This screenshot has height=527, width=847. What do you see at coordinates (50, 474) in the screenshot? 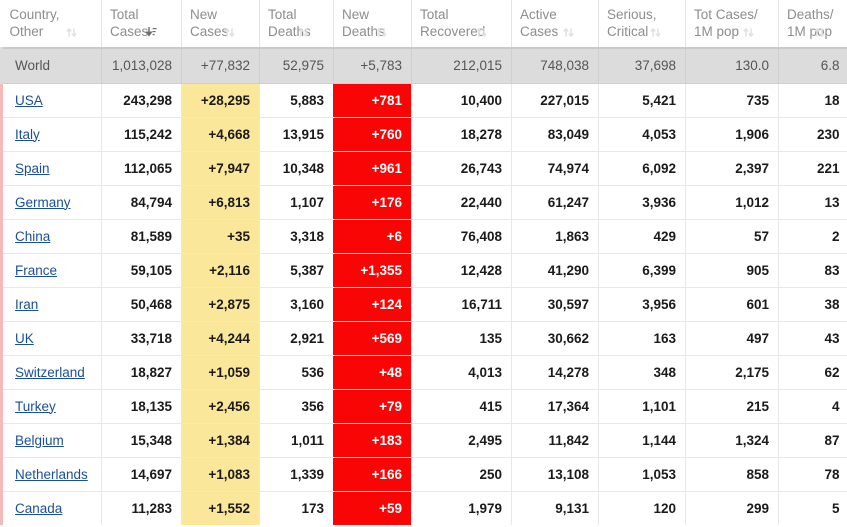
I see `country-link: Netherlands` at bounding box center [50, 474].